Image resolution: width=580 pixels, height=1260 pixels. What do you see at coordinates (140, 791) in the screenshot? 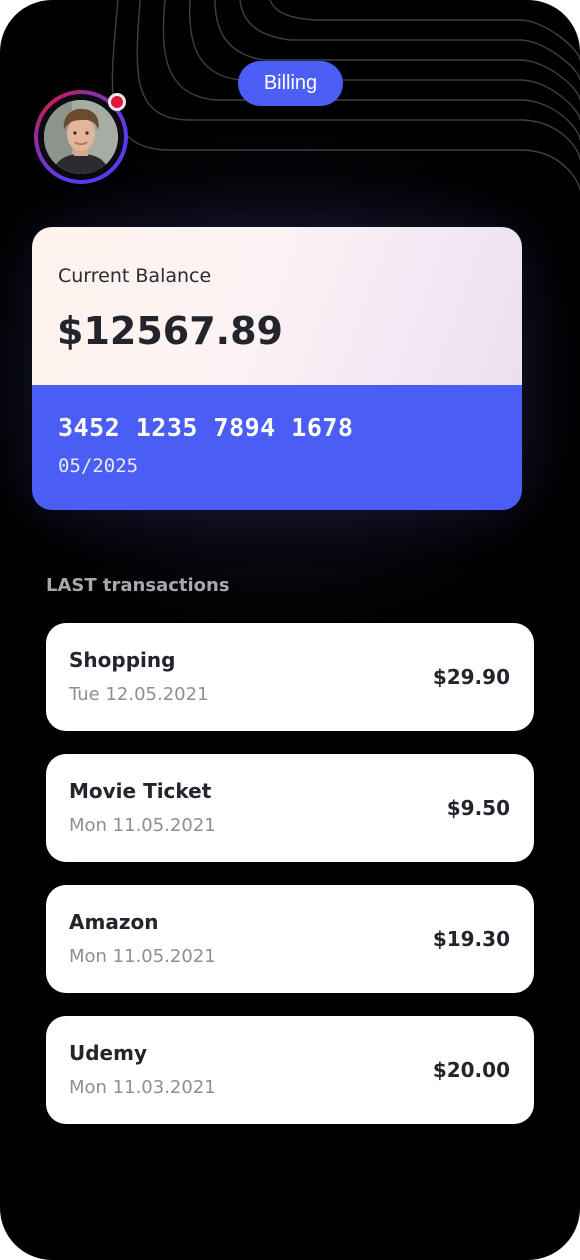
I see `transaction-title: Movie Ticket` at bounding box center [140, 791].